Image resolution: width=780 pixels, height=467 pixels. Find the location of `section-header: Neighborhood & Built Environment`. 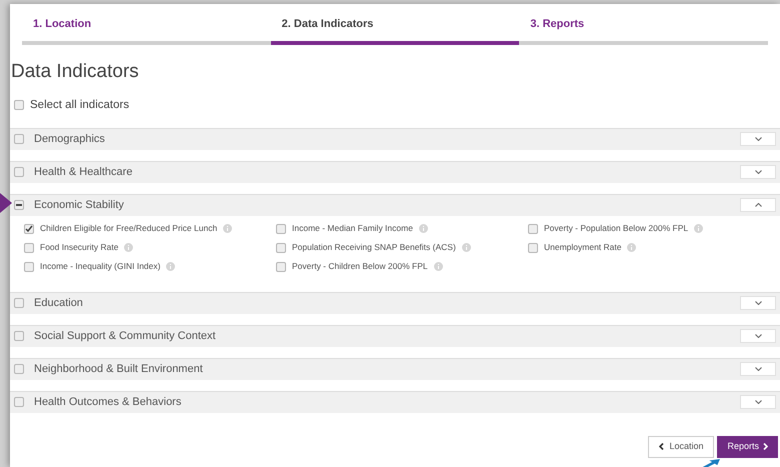

section-header: Neighborhood & Built Environment is located at coordinates (395, 369).